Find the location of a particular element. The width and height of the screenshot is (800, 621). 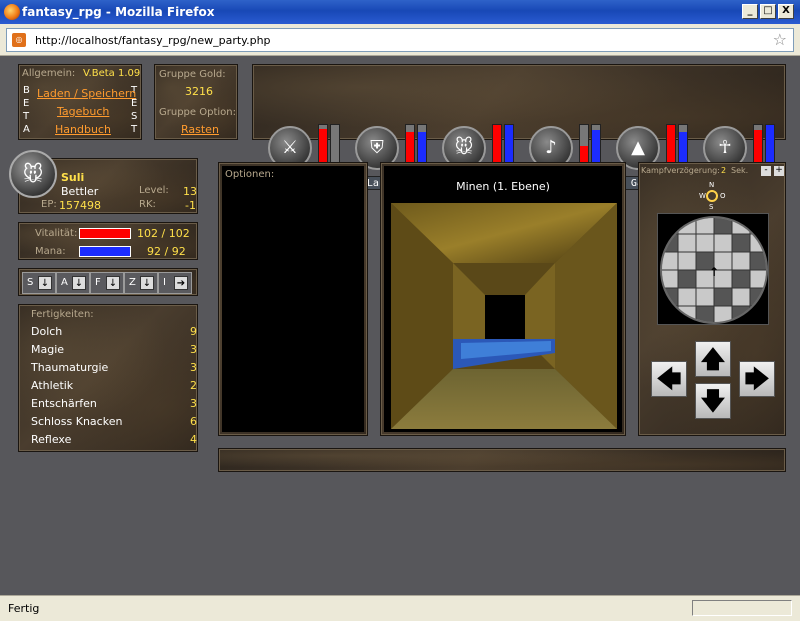

manual-link: Handbuch is located at coordinates (83, 129).